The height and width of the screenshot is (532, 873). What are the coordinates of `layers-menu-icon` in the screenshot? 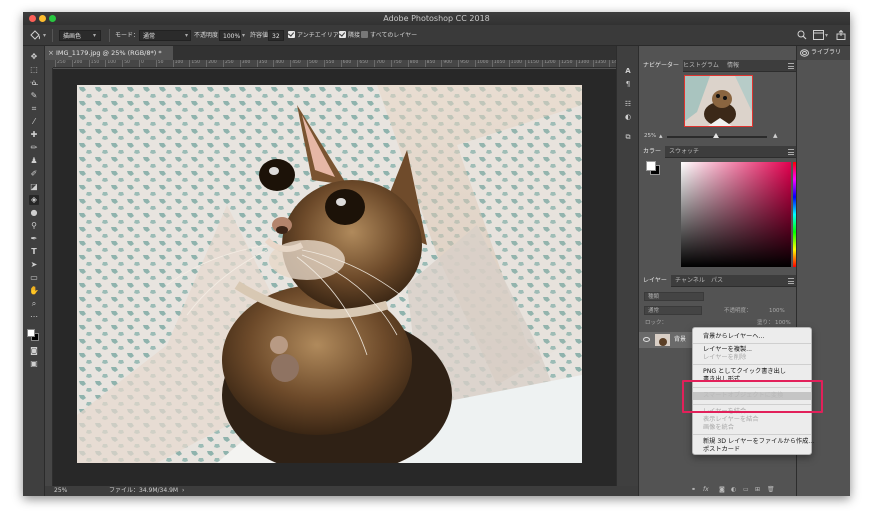 It's located at (791, 281).